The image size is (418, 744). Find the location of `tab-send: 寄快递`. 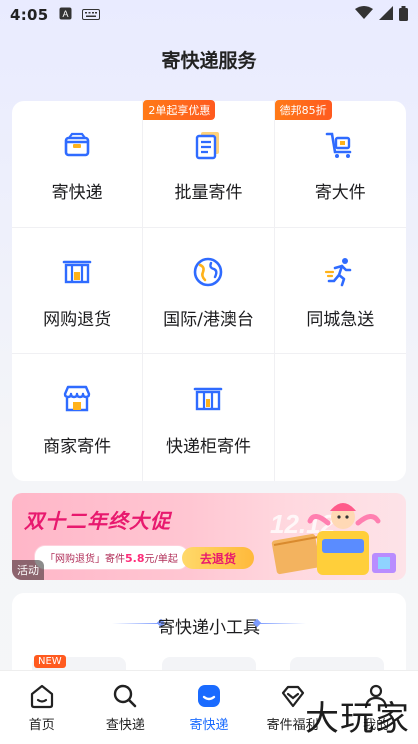

tab-send: 寄快递 is located at coordinates (209, 707).